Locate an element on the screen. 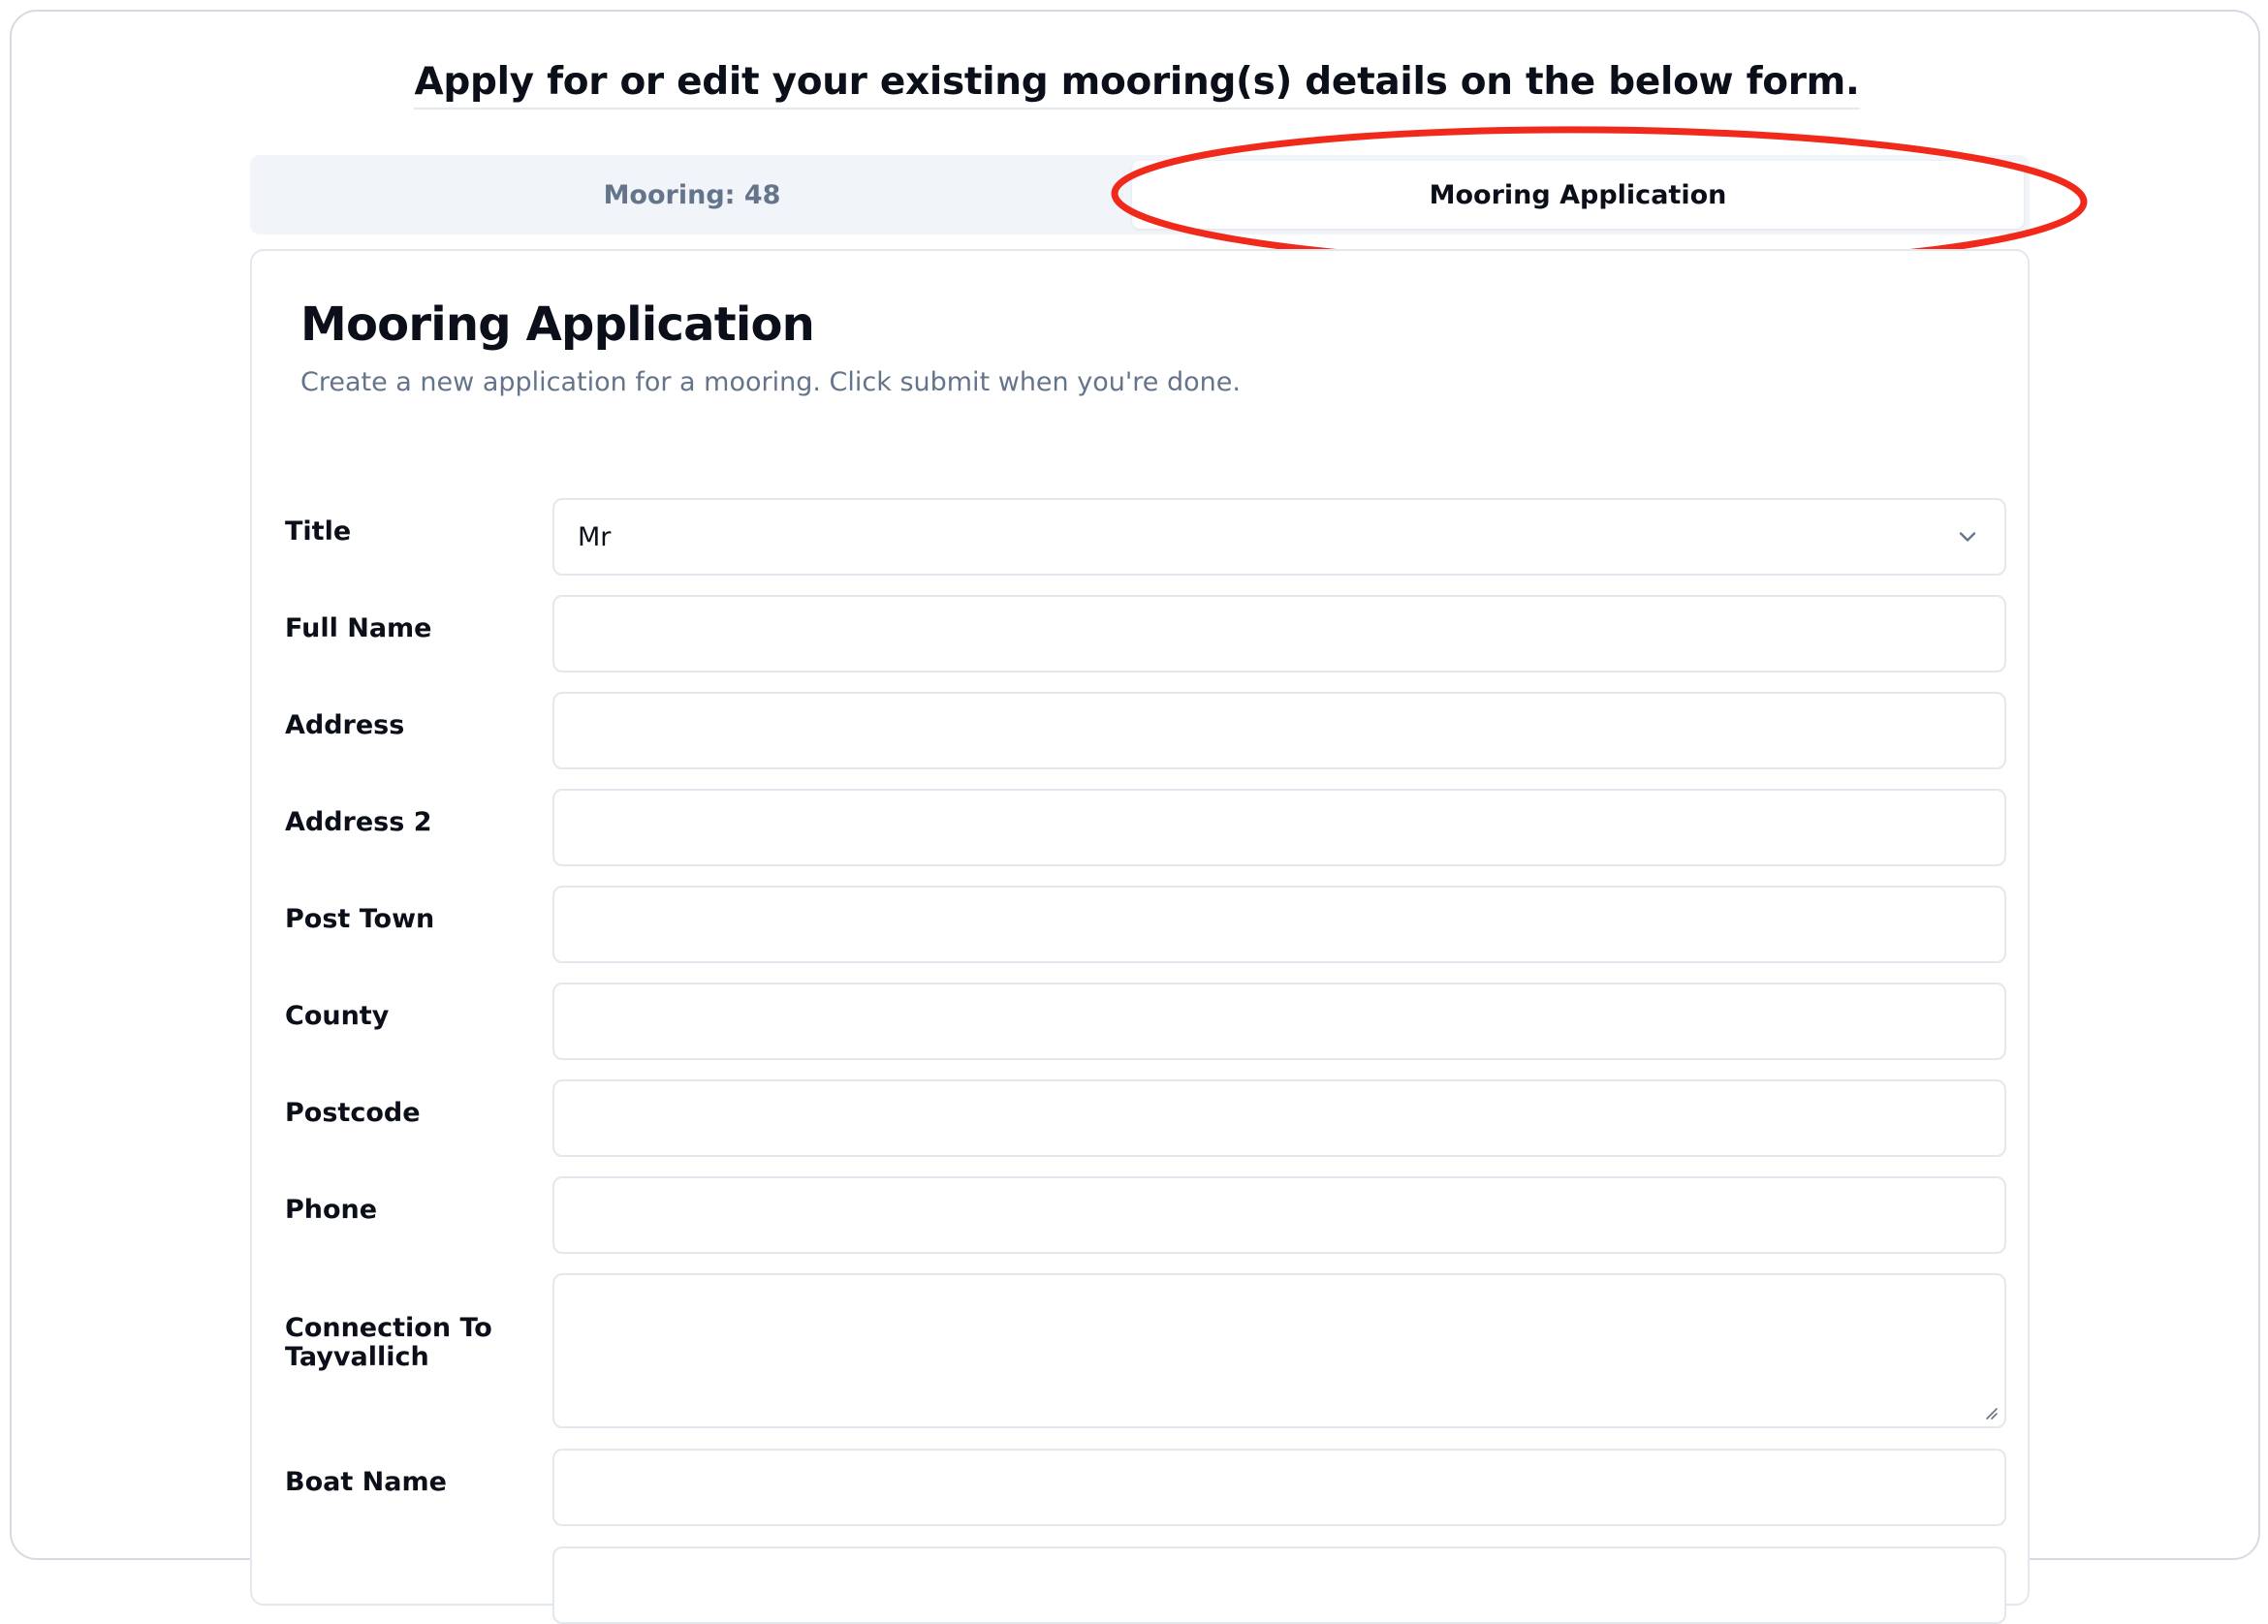  county-input is located at coordinates (1279, 1021).